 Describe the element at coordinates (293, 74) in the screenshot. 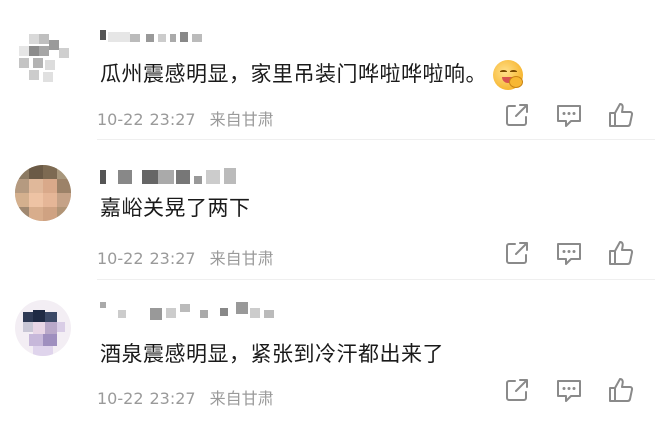

I see `comment-text-body: 瓜州震感明显，家里吊装门哗啦哗啦响。` at that location.